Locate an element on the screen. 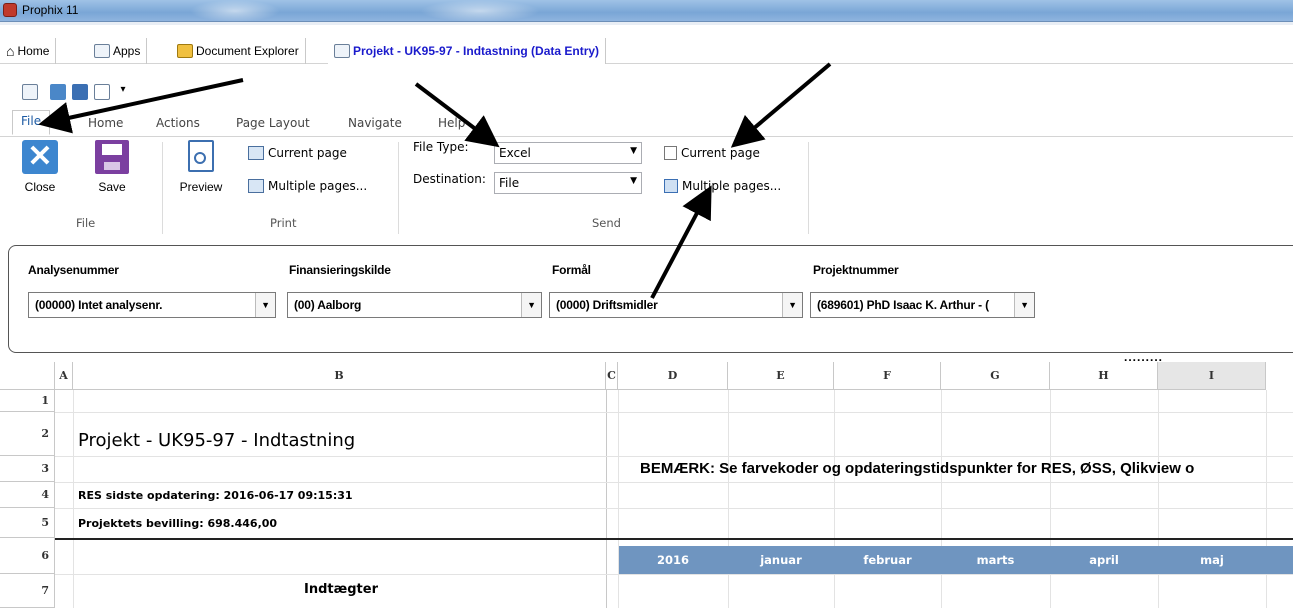 The image size is (1293, 608). column-header: I is located at coordinates (1212, 376).